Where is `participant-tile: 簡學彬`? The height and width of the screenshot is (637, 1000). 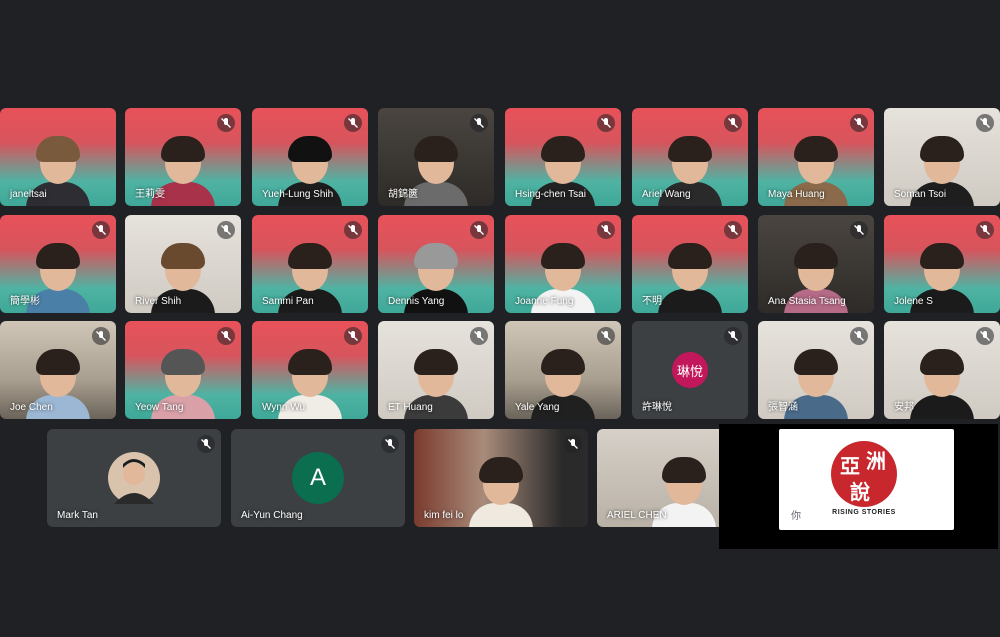
participant-tile: 簡學彬 is located at coordinates (58, 264).